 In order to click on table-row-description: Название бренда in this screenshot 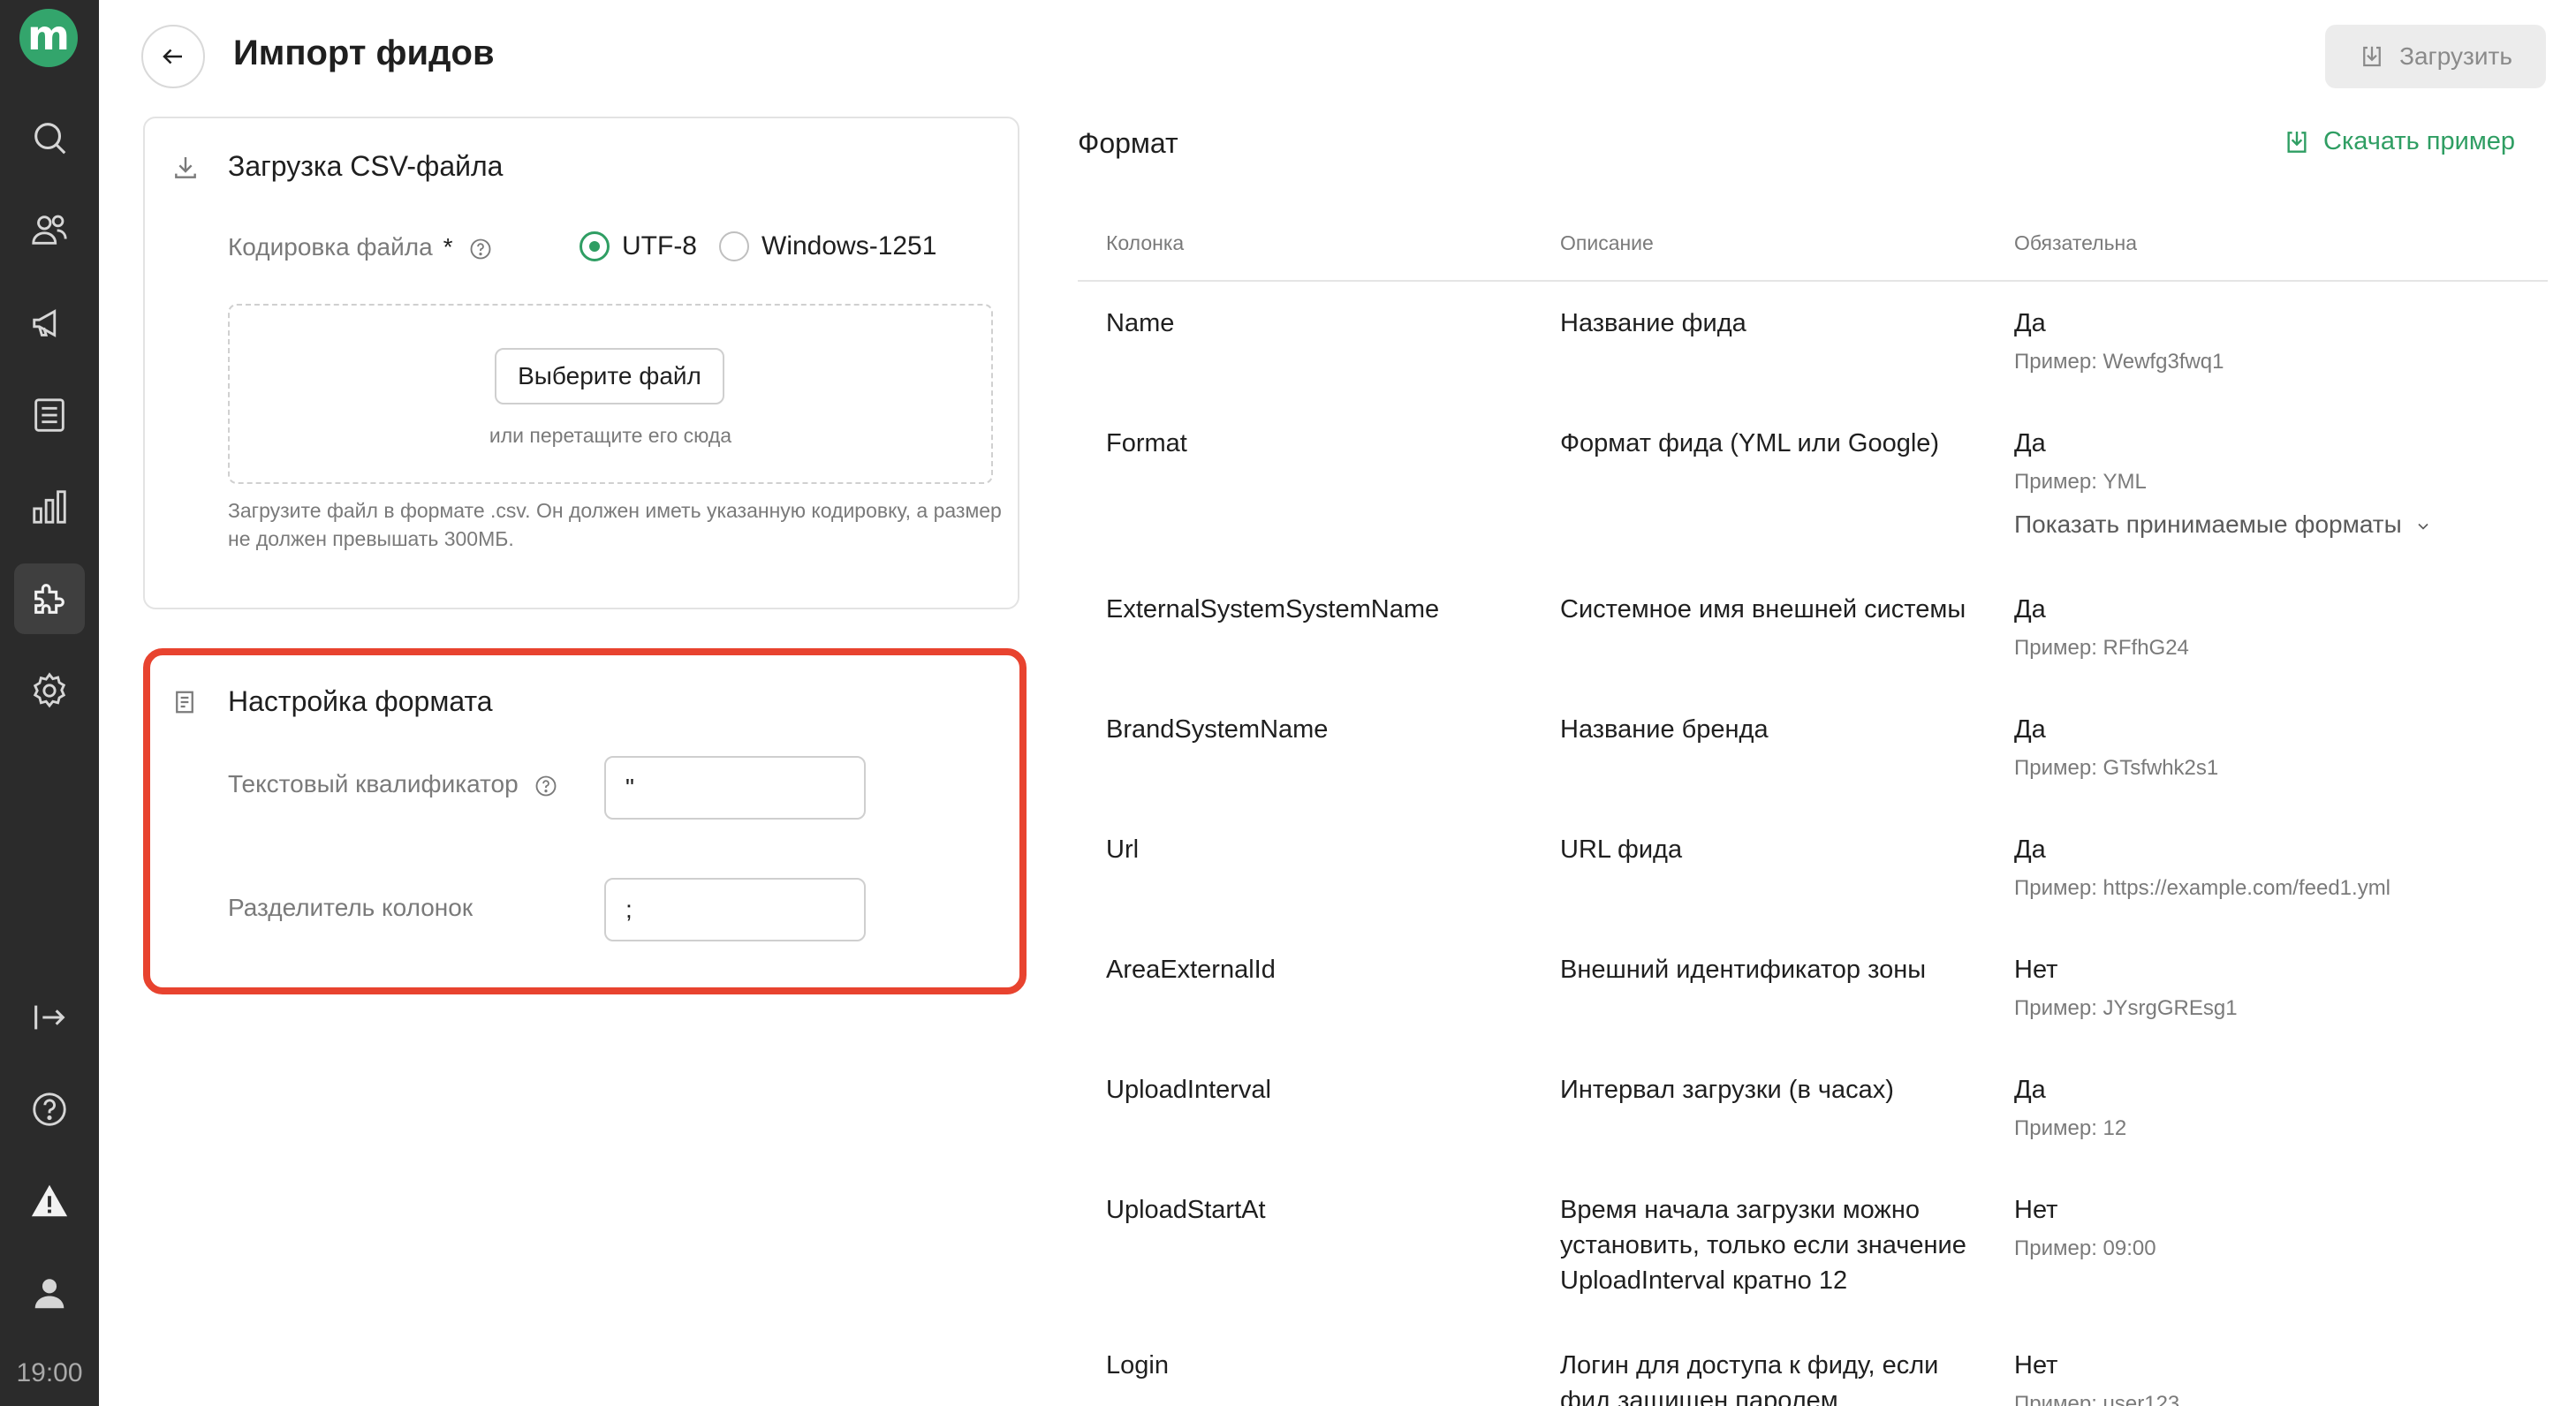, I will do `click(1665, 729)`.